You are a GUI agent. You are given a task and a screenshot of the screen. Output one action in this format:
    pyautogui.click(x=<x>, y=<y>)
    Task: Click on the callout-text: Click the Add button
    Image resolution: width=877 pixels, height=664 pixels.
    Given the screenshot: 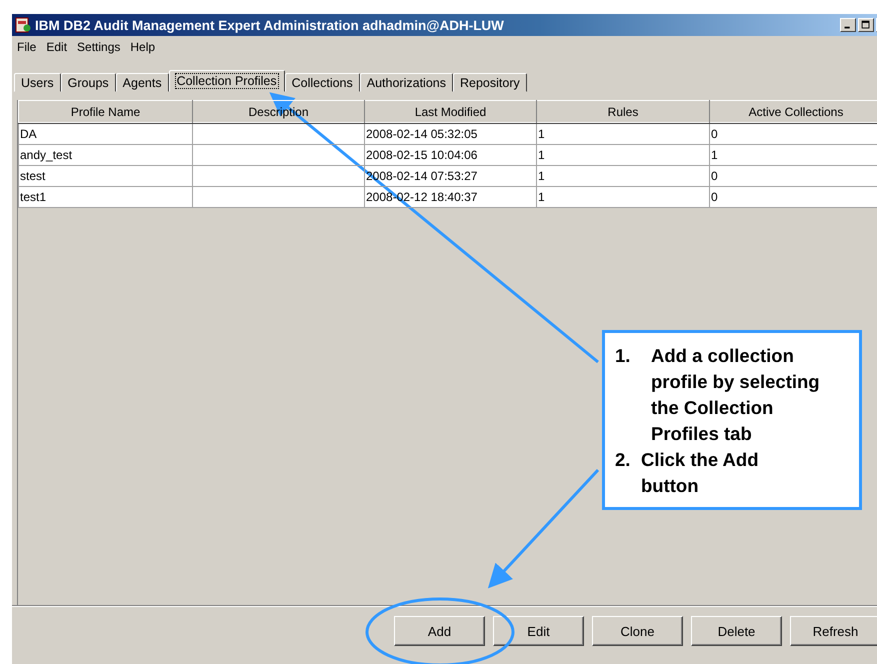 What is the action you would take?
    pyautogui.click(x=700, y=473)
    